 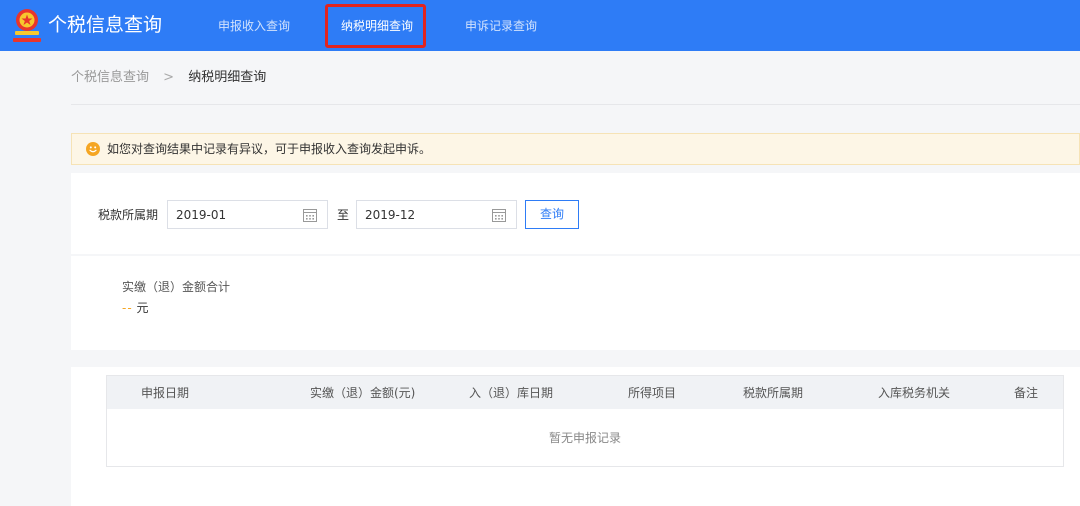 What do you see at coordinates (227, 77) in the screenshot?
I see `breadcrumb-current: 纳税明细查询` at bounding box center [227, 77].